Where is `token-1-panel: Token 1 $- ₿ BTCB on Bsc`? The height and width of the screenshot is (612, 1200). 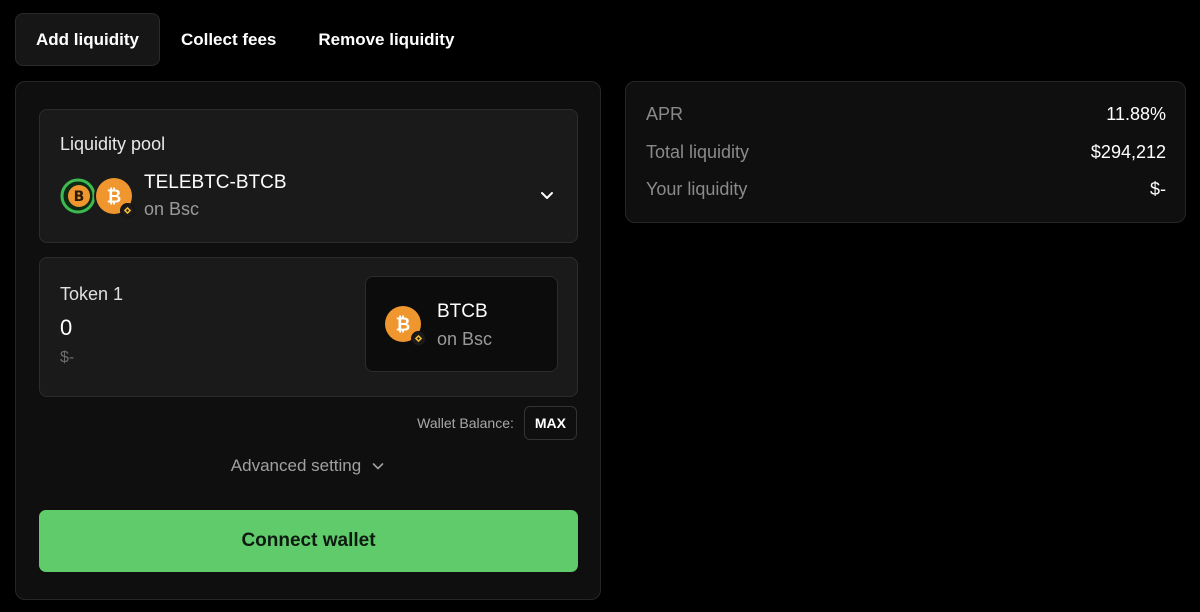 token-1-panel: Token 1 $- ₿ BTCB on Bsc is located at coordinates (308, 327).